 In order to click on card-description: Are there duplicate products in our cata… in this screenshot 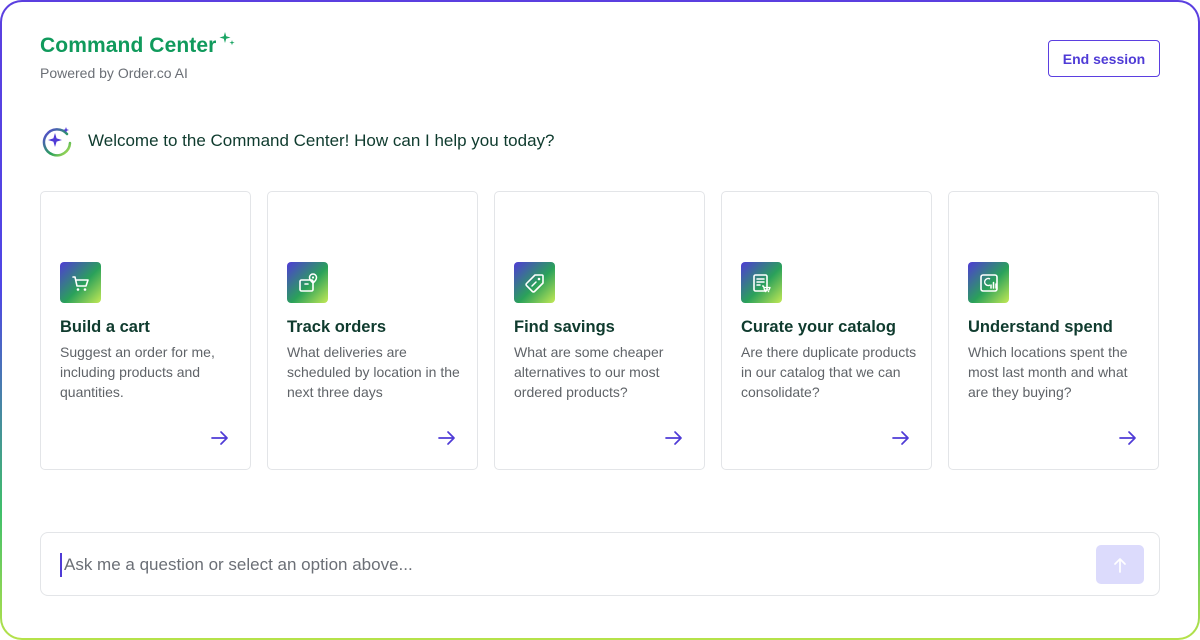, I will do `click(829, 372)`.